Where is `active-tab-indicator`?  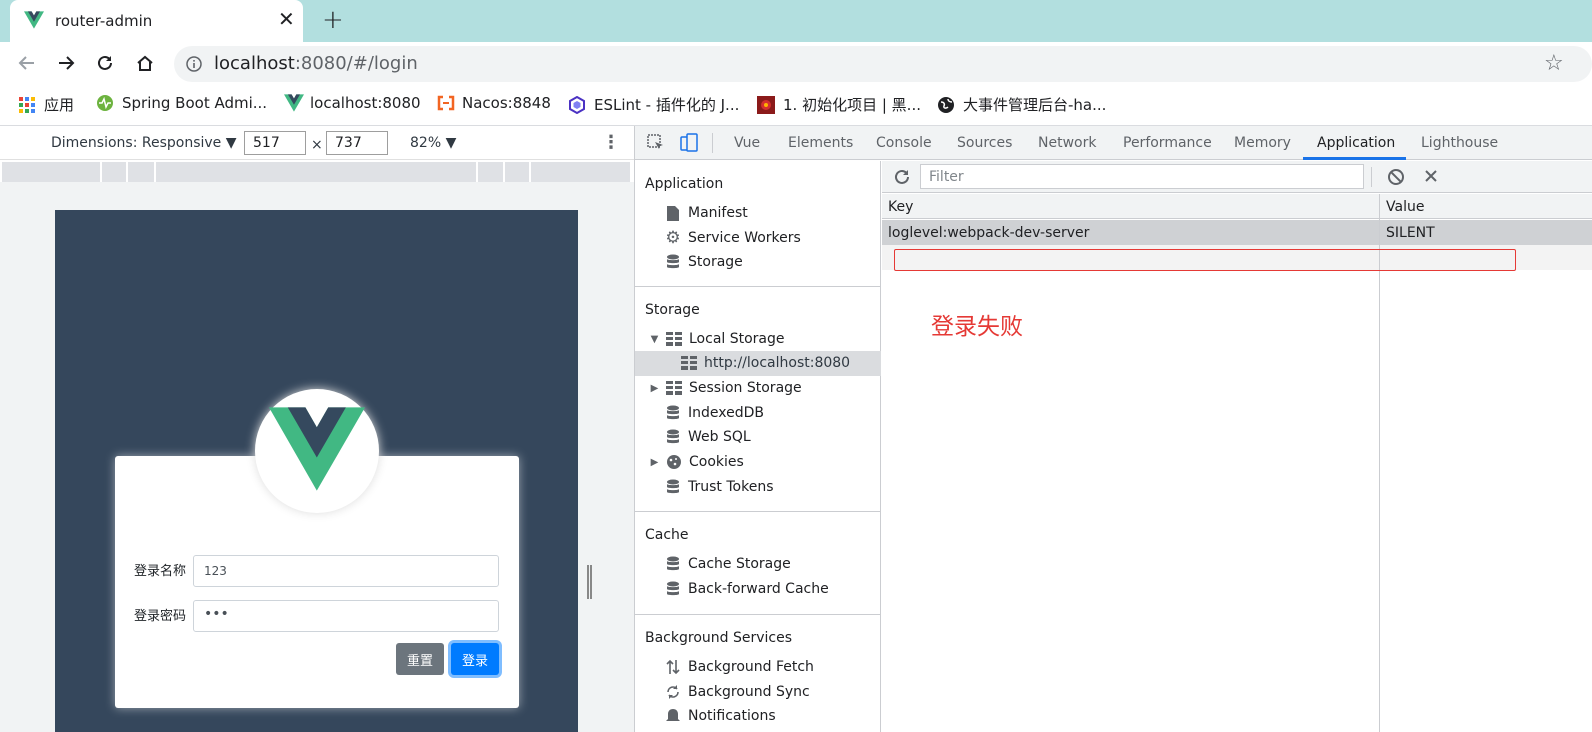
active-tab-indicator is located at coordinates (1354, 158).